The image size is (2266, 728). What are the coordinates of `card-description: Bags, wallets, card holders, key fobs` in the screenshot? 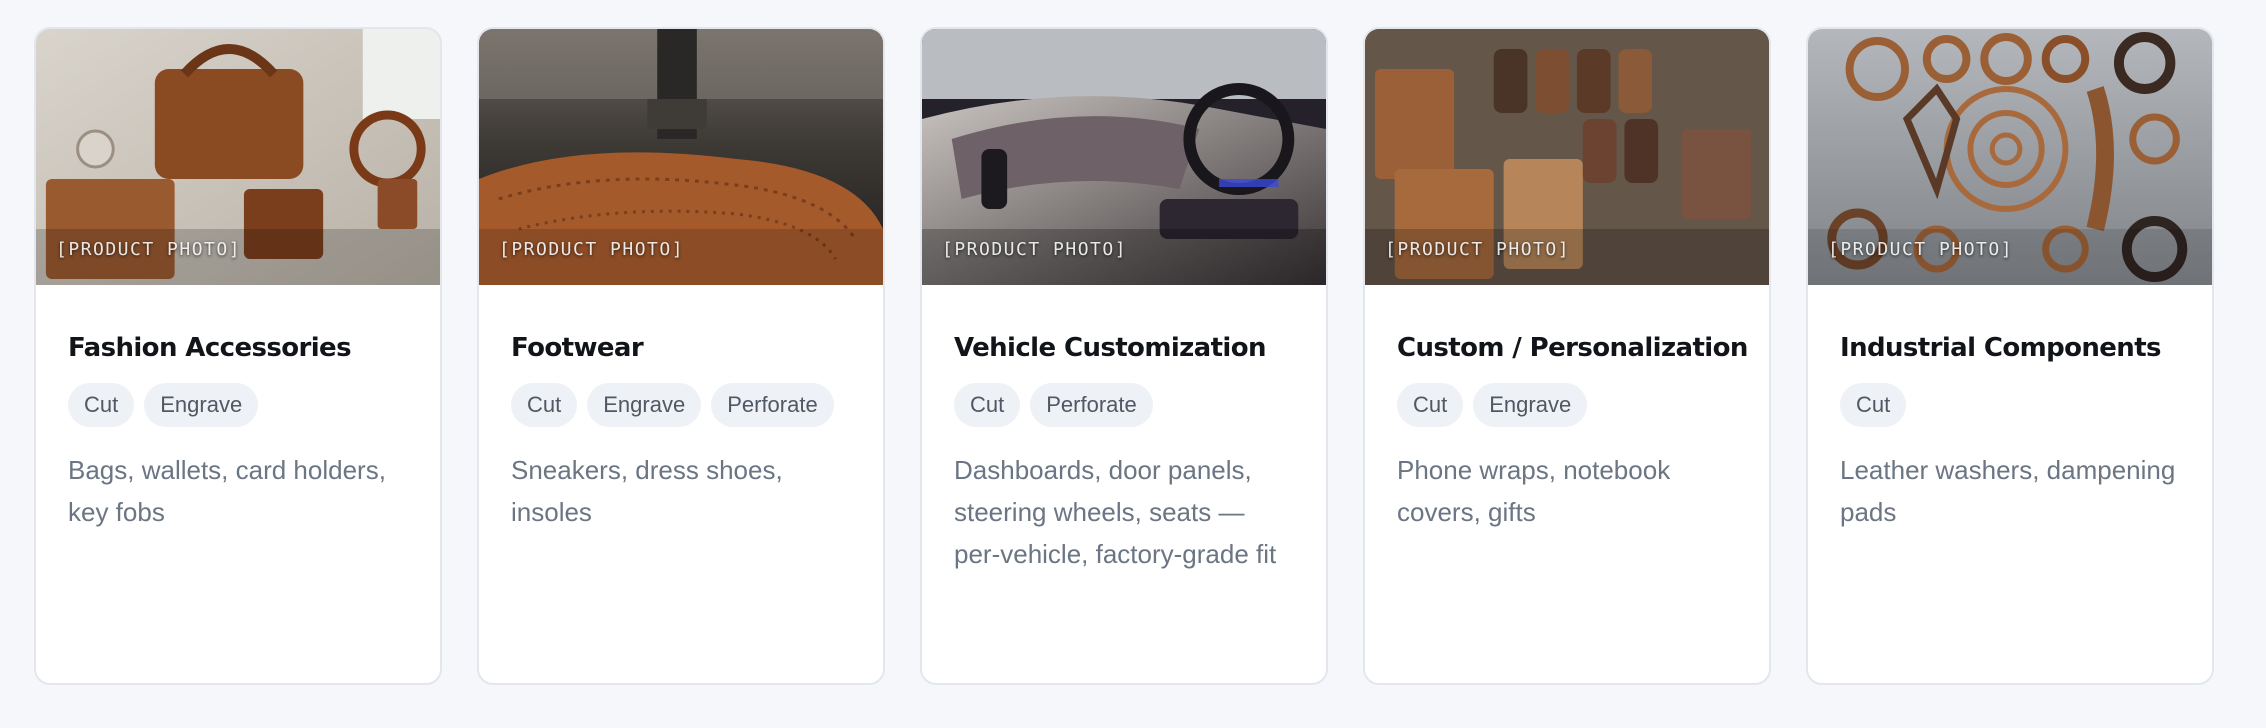 It's located at (227, 491).